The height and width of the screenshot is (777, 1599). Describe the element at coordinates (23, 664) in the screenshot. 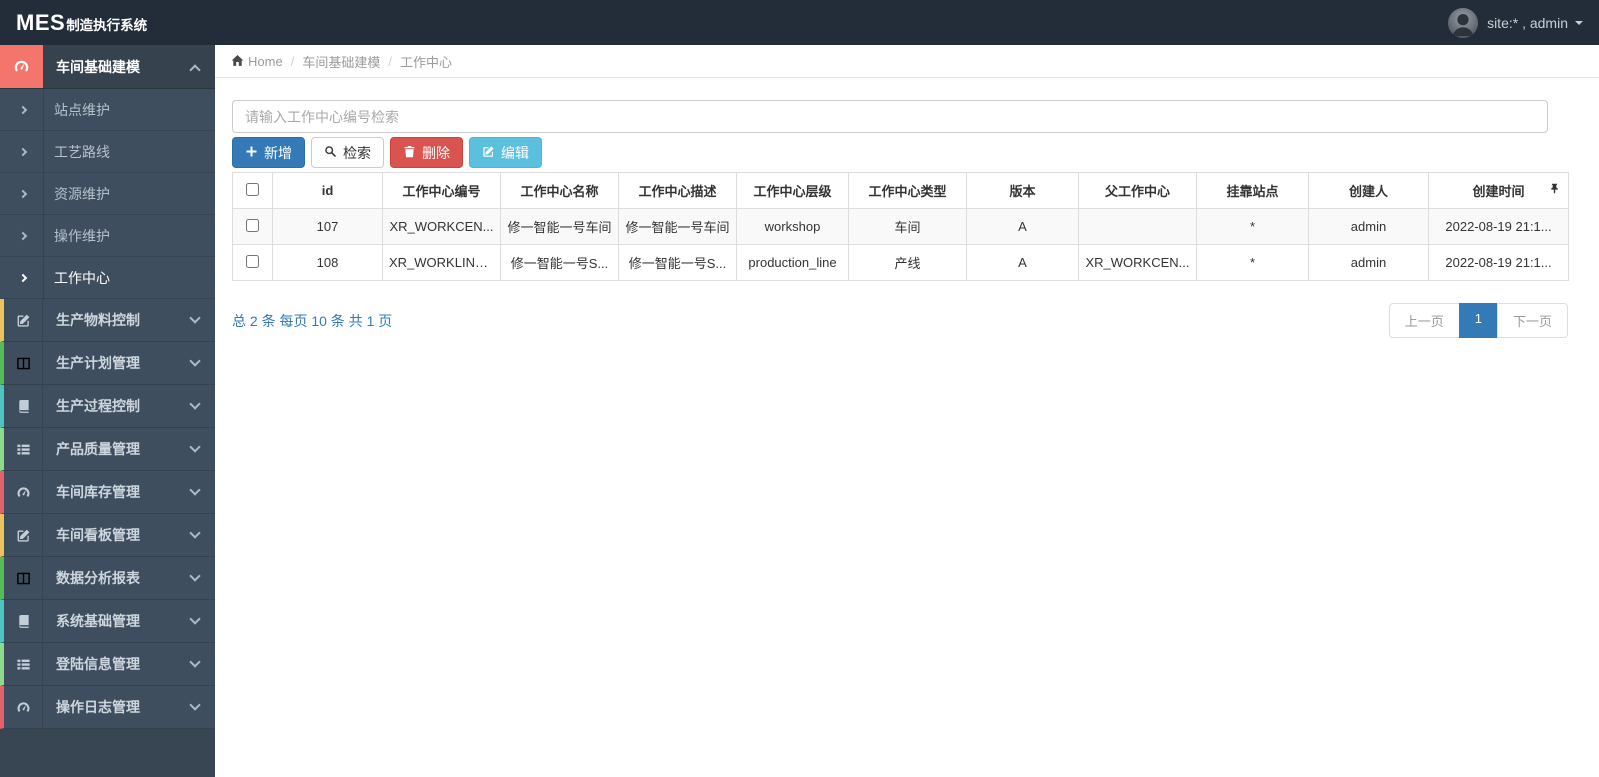

I see `list-icon` at that location.